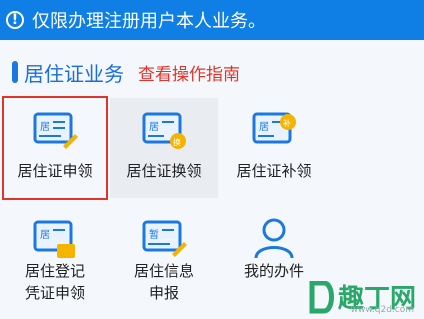 The image size is (424, 319). Describe the element at coordinates (164, 171) in the screenshot. I see `service-label: 居住证换领` at that location.